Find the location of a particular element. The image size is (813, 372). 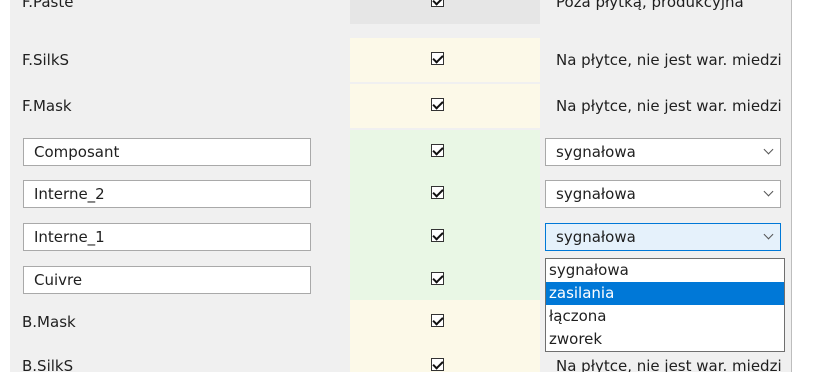

layer-type-text: Poza płytką, produkcyjna is located at coordinates (650, 5).